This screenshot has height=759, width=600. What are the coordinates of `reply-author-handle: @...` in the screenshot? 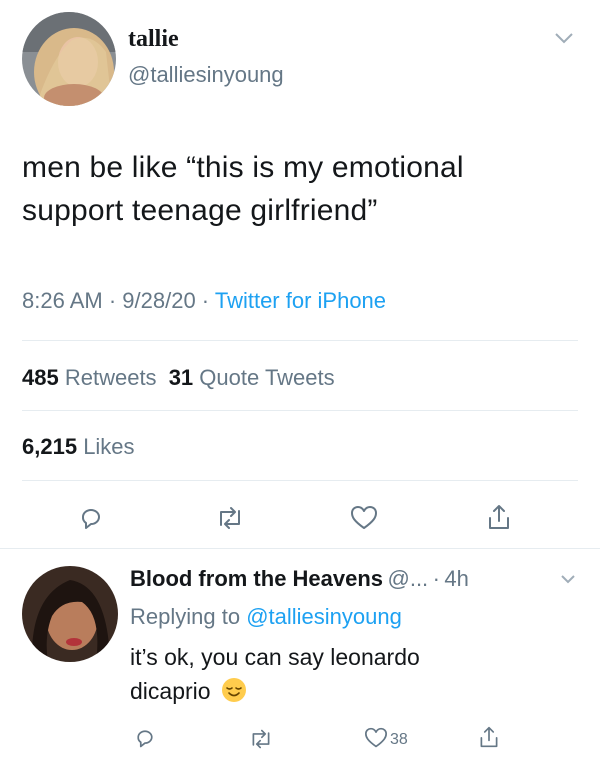 It's located at (408, 578).